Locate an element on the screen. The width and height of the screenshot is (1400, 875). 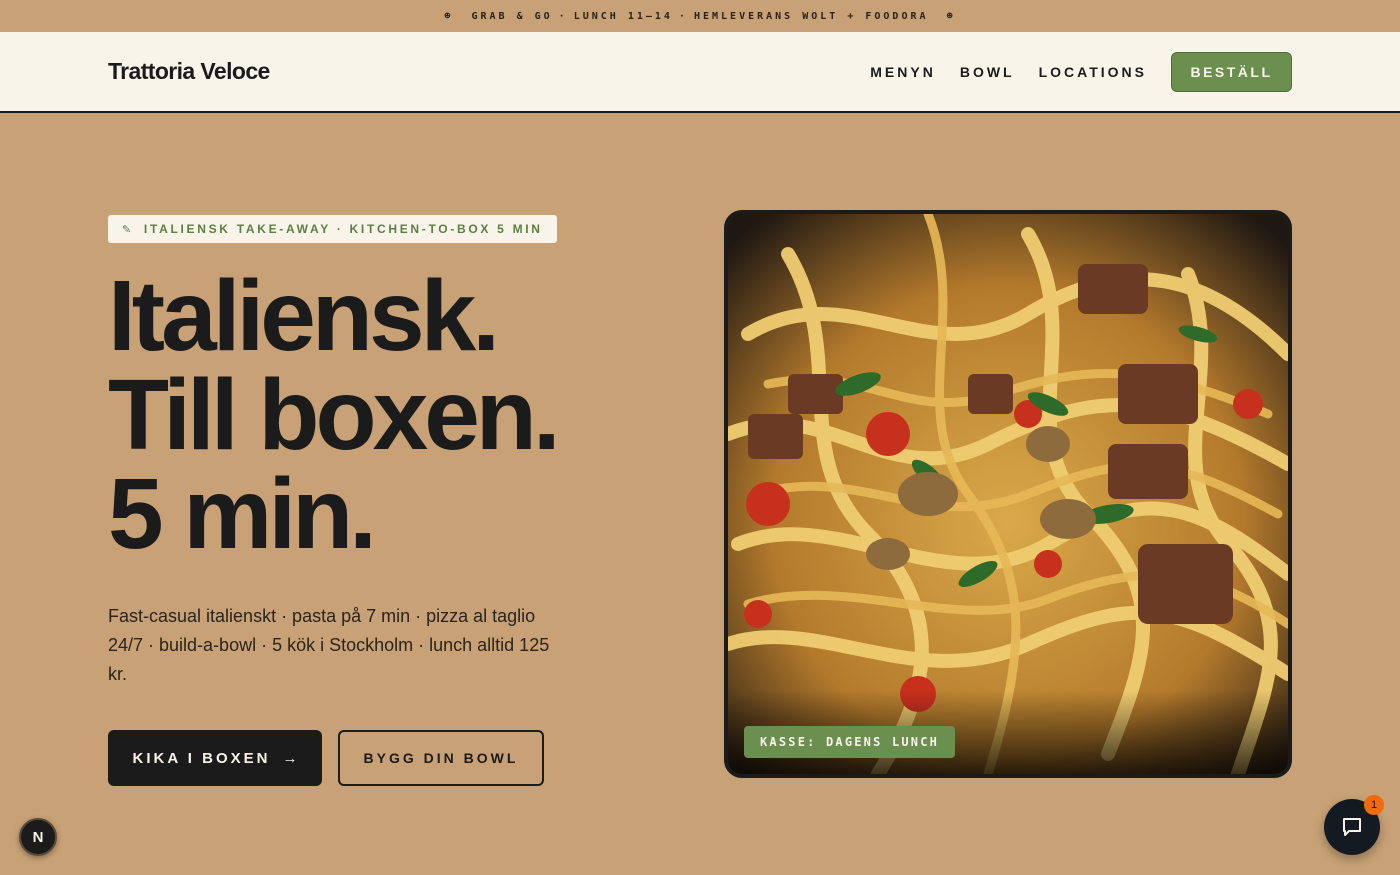
chat-icon is located at coordinates (1352, 827).